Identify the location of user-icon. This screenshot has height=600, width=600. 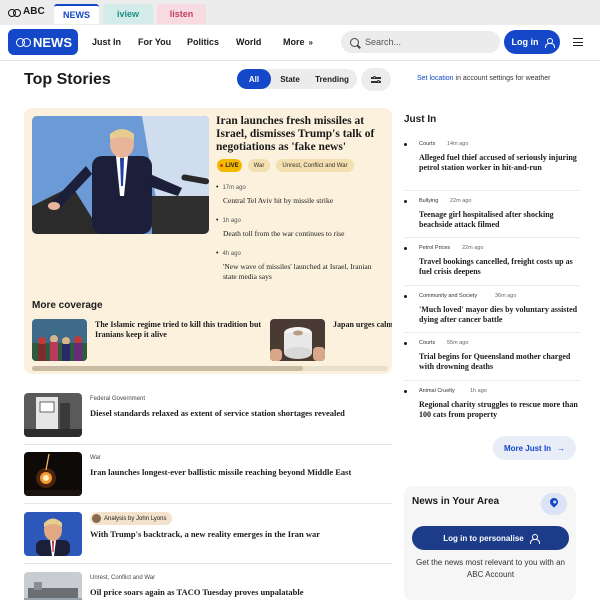
(549, 42).